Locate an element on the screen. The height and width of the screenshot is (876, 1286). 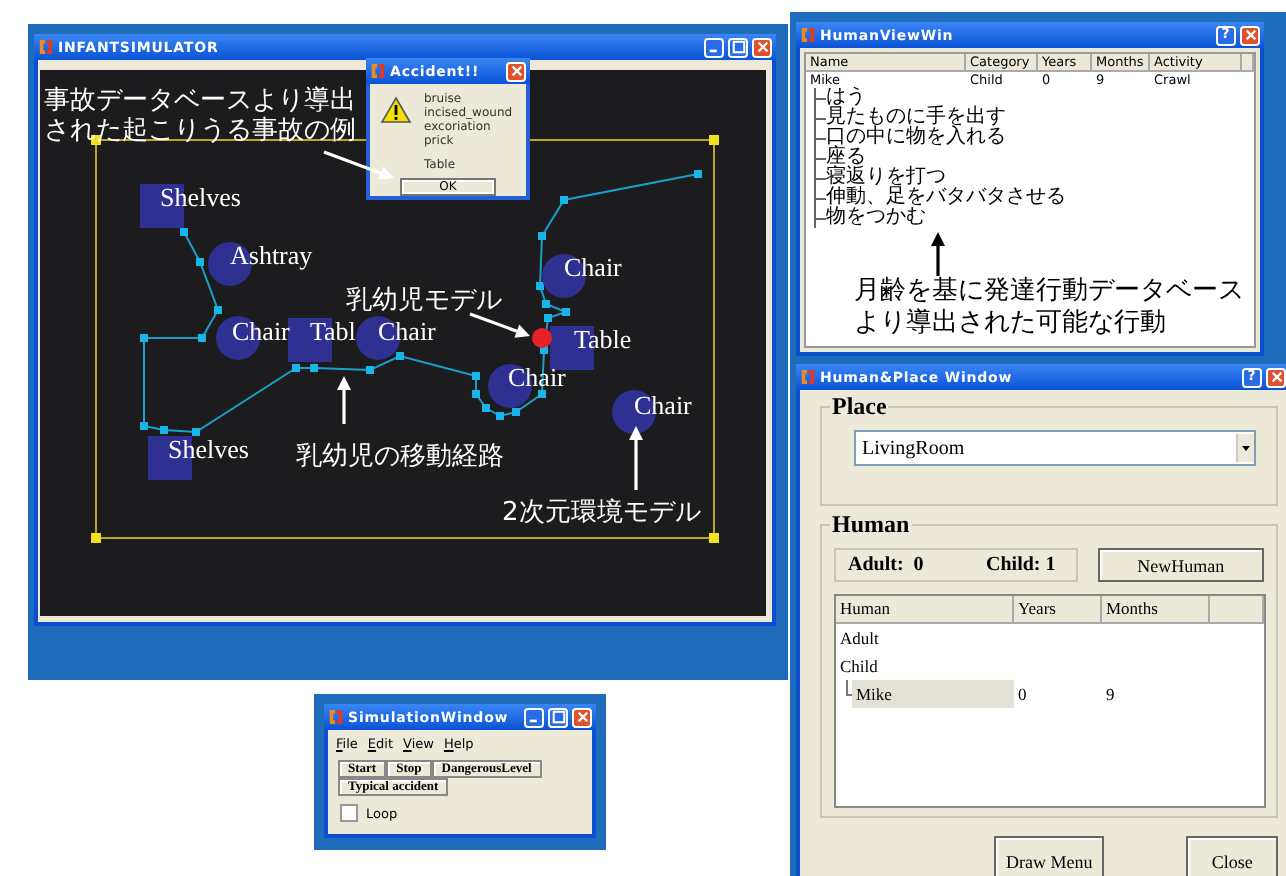
column-header: Years is located at coordinates (1058, 610).